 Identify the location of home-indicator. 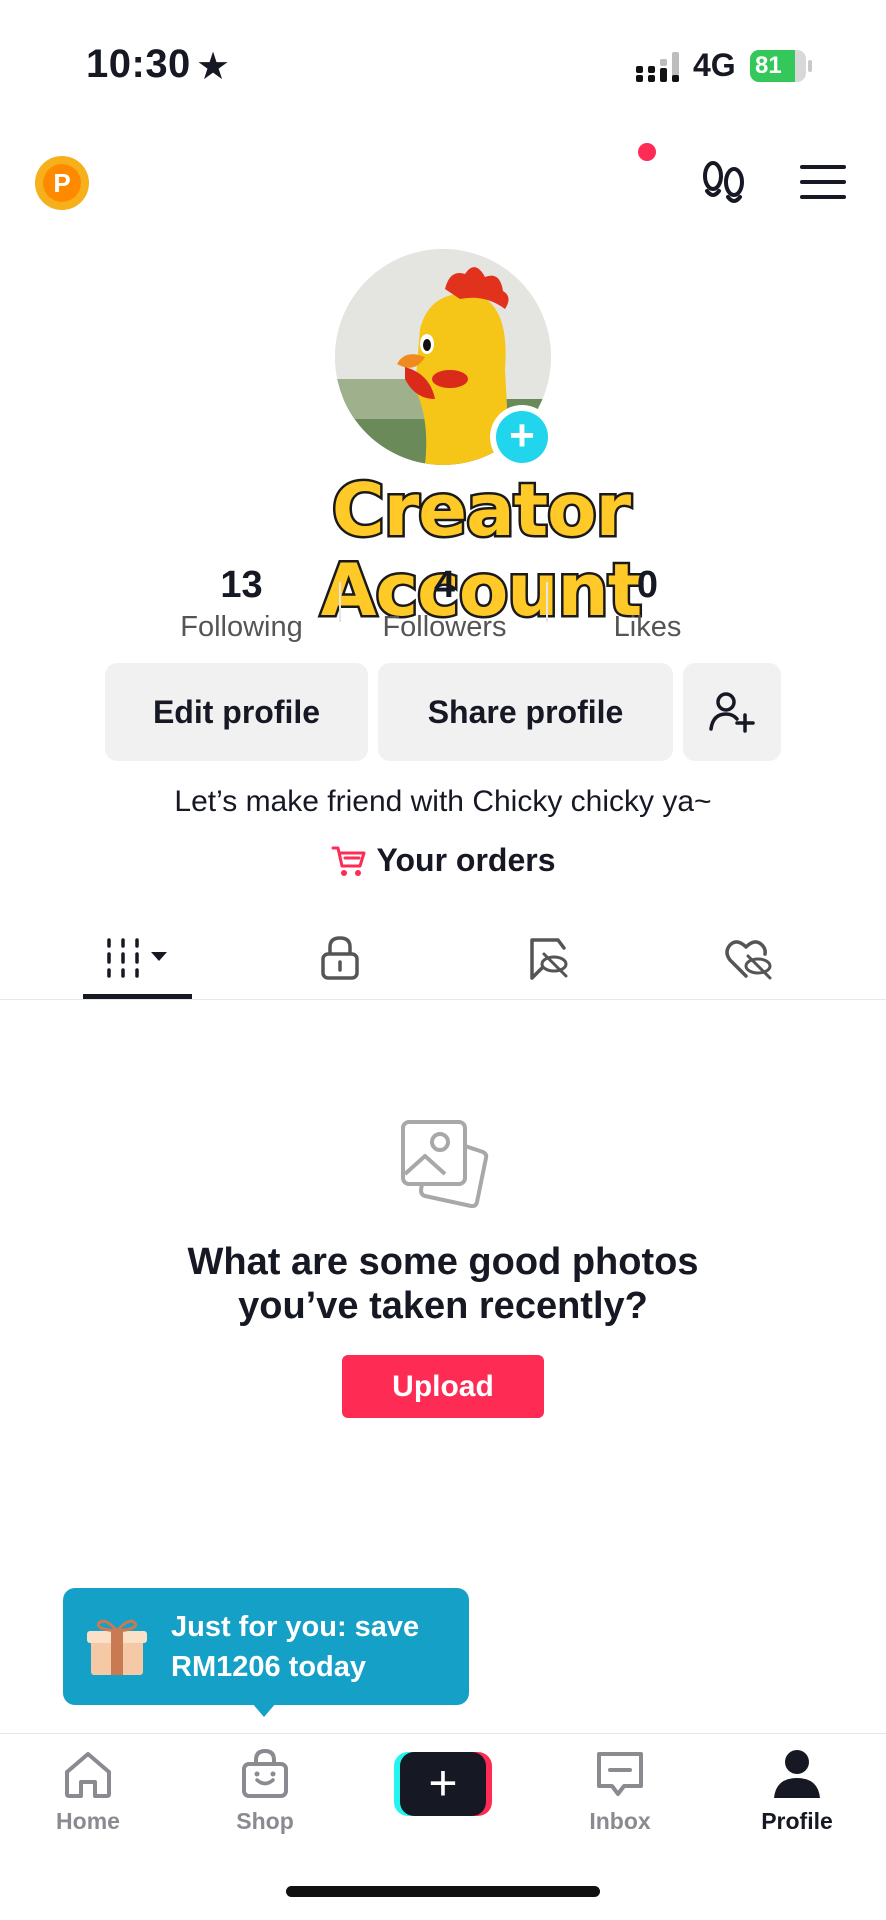
(443, 1891).